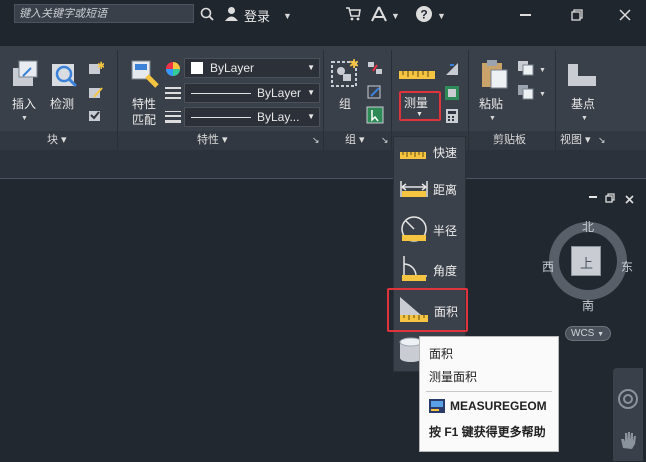 This screenshot has width=646, height=462. Describe the element at coordinates (430, 268) in the screenshot. I see `menu-item-angle: 角度` at that location.